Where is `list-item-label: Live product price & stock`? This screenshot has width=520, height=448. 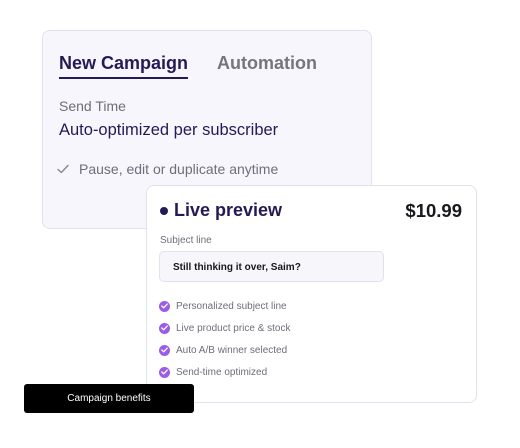 list-item-label: Live product price & stock is located at coordinates (233, 328).